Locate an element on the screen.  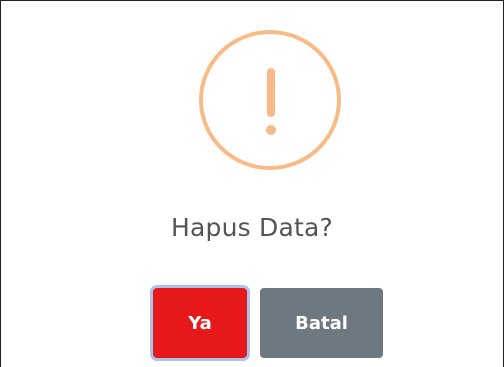
cancel-label: Batal is located at coordinates (321, 323).